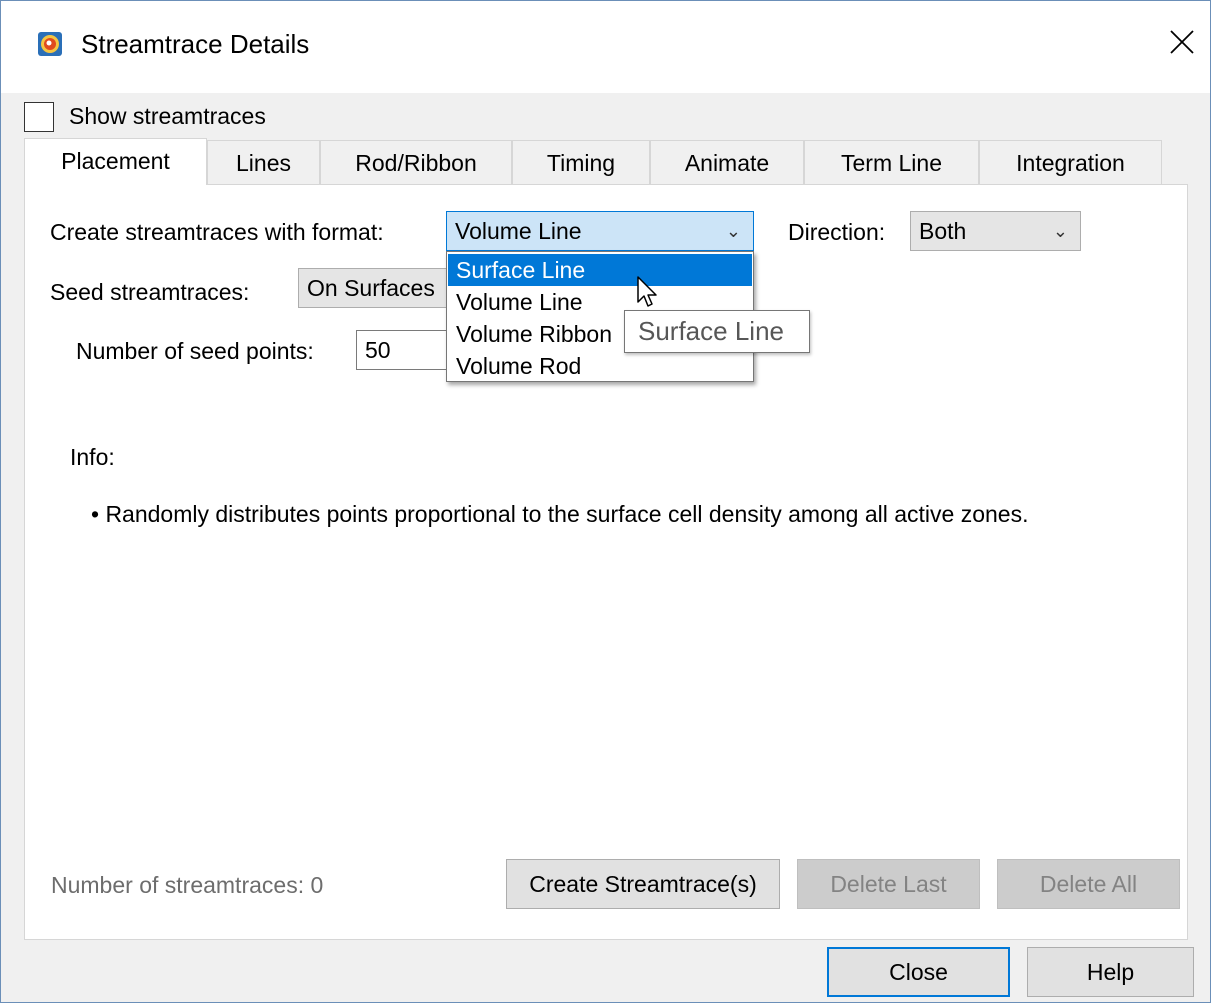  What do you see at coordinates (150, 292) in the screenshot?
I see `seed-label: Seed streamtraces:` at bounding box center [150, 292].